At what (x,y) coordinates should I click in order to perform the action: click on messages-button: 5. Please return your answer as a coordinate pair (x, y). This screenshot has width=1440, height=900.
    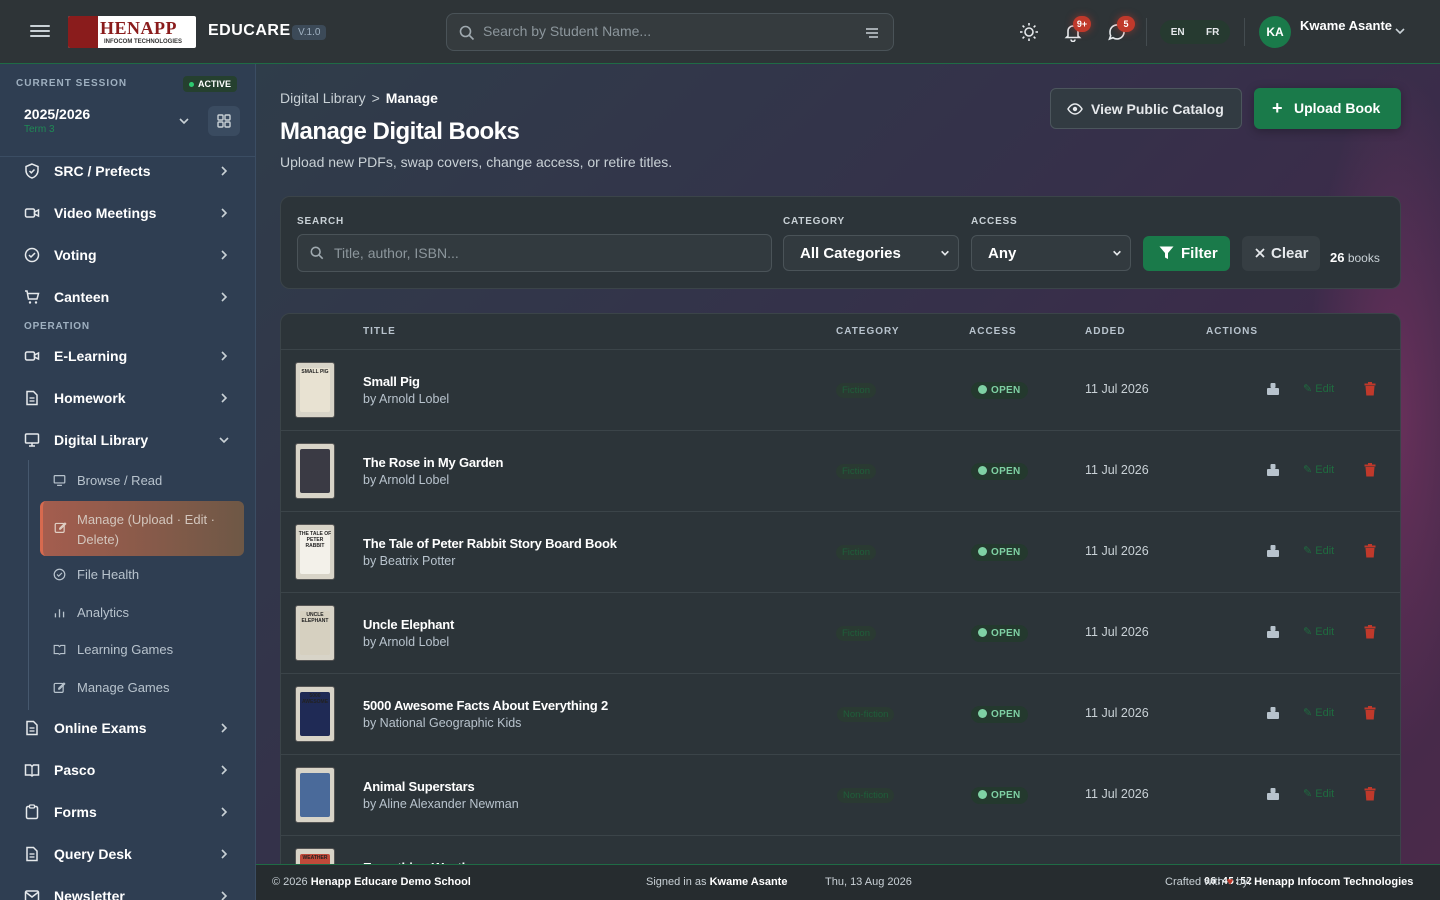
    Looking at the image, I should click on (1121, 29).